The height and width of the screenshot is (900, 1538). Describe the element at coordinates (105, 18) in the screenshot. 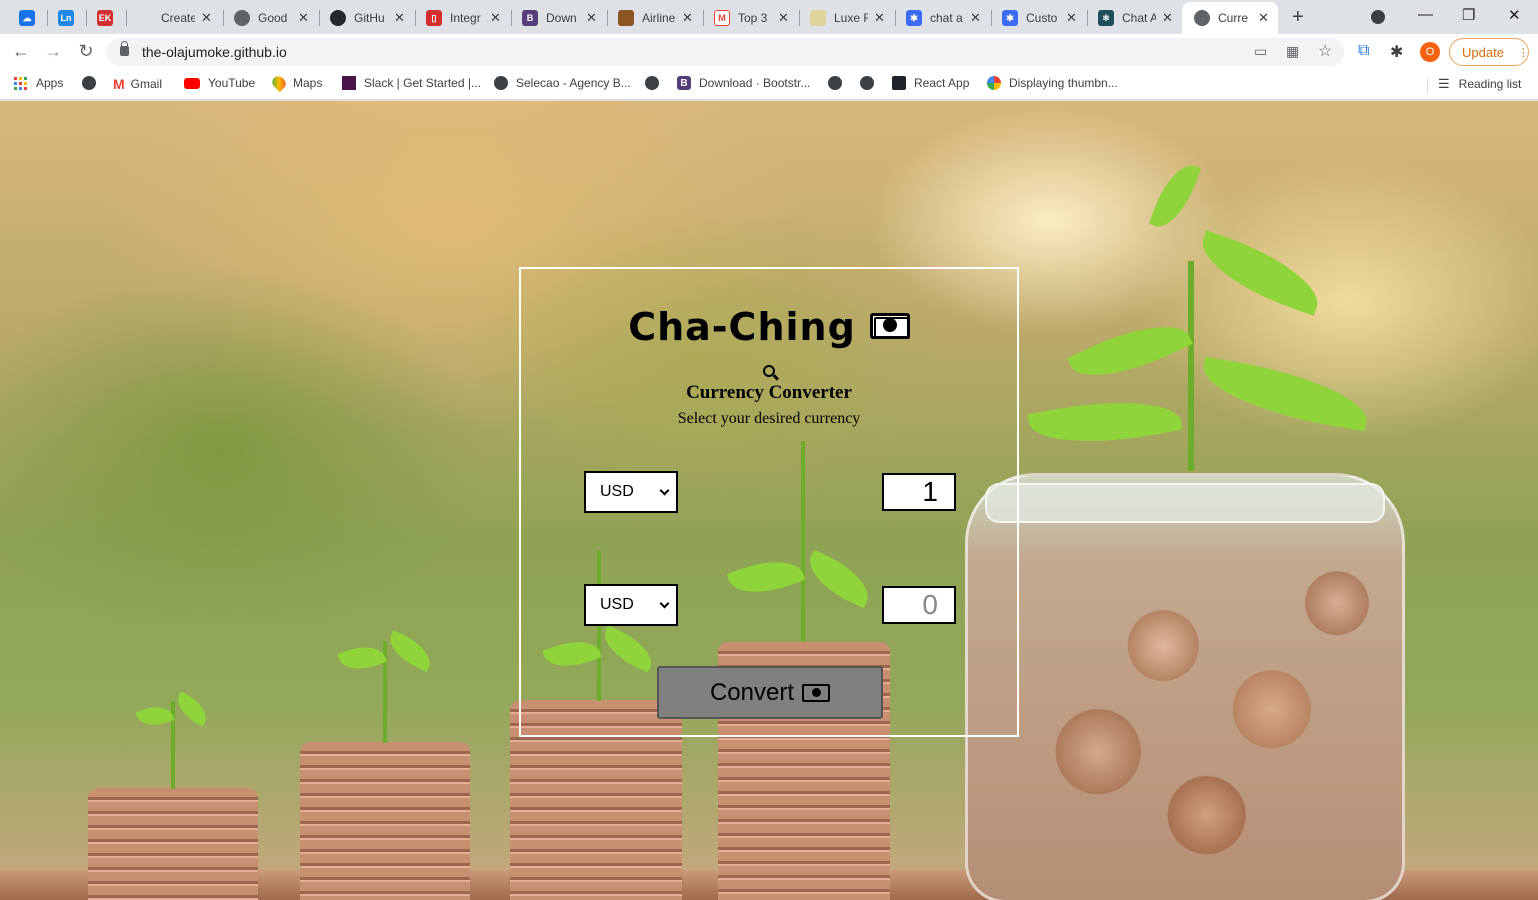

I see `tab-2: EK` at that location.